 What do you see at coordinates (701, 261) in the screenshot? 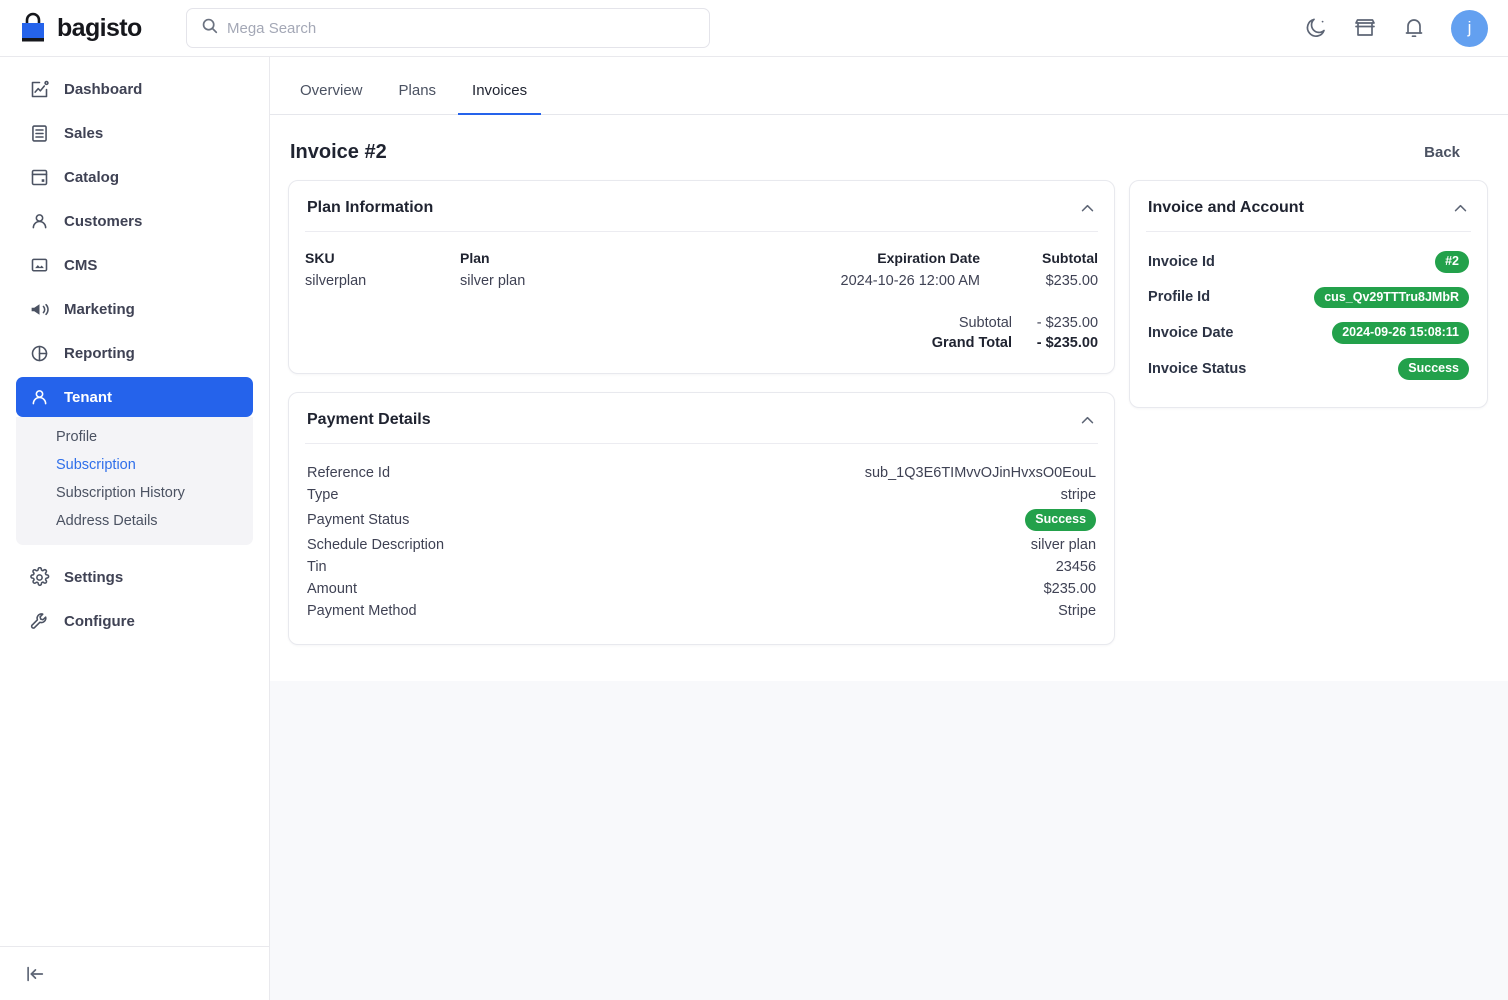
I see `table-header-row: SKU Plan Expiration Date Subtotal` at bounding box center [701, 261].